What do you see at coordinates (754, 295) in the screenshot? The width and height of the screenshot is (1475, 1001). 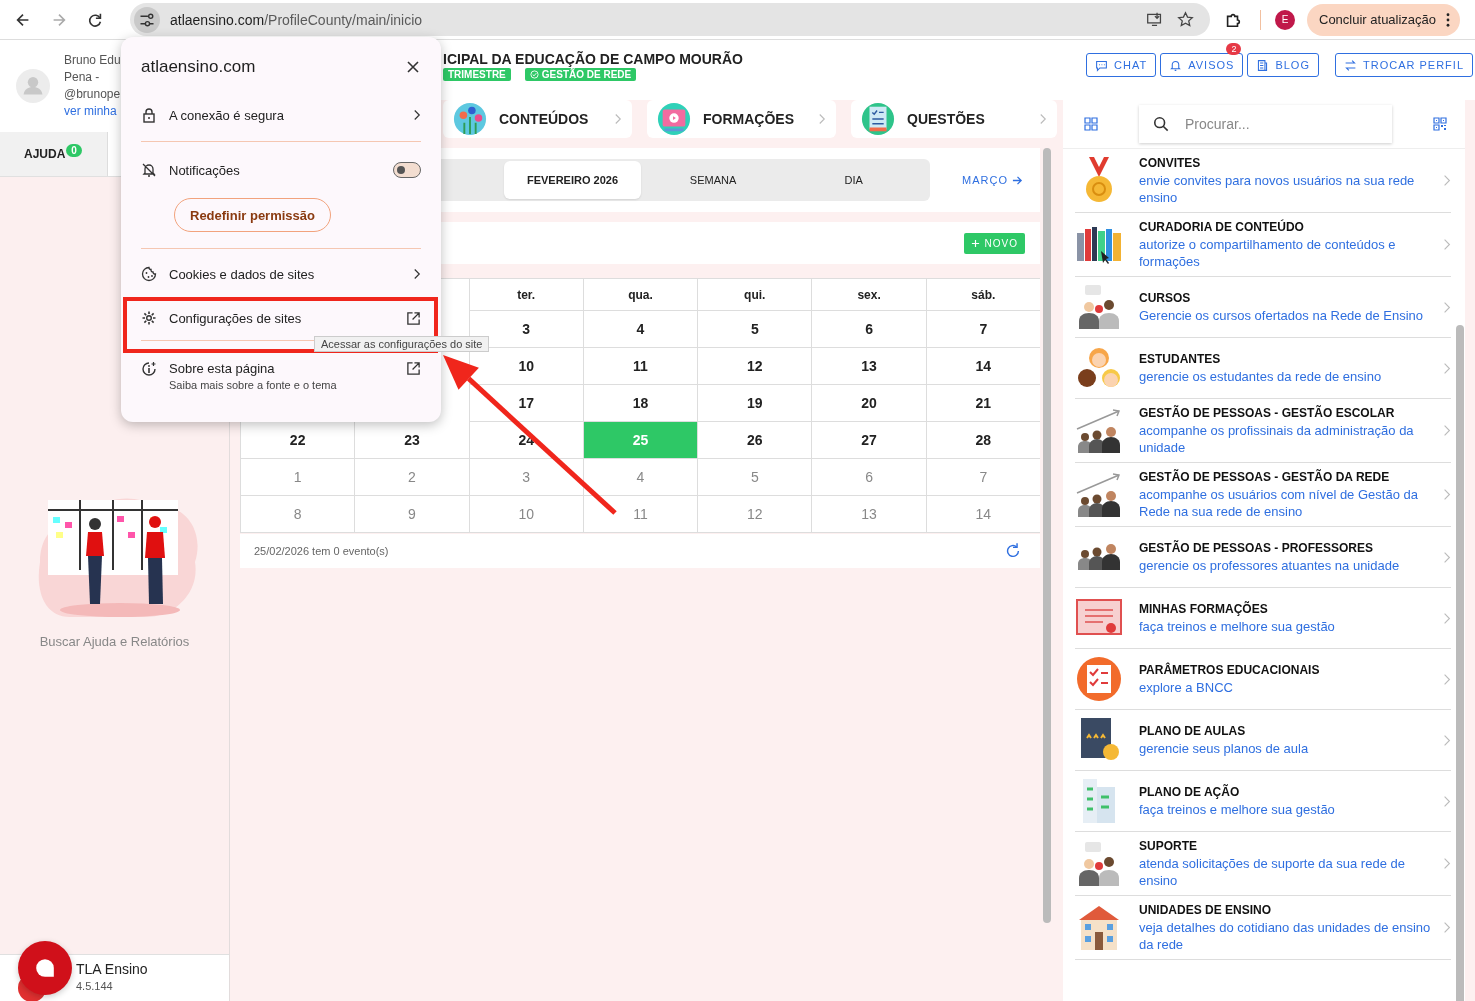 I see `weekday-header: qui.` at bounding box center [754, 295].